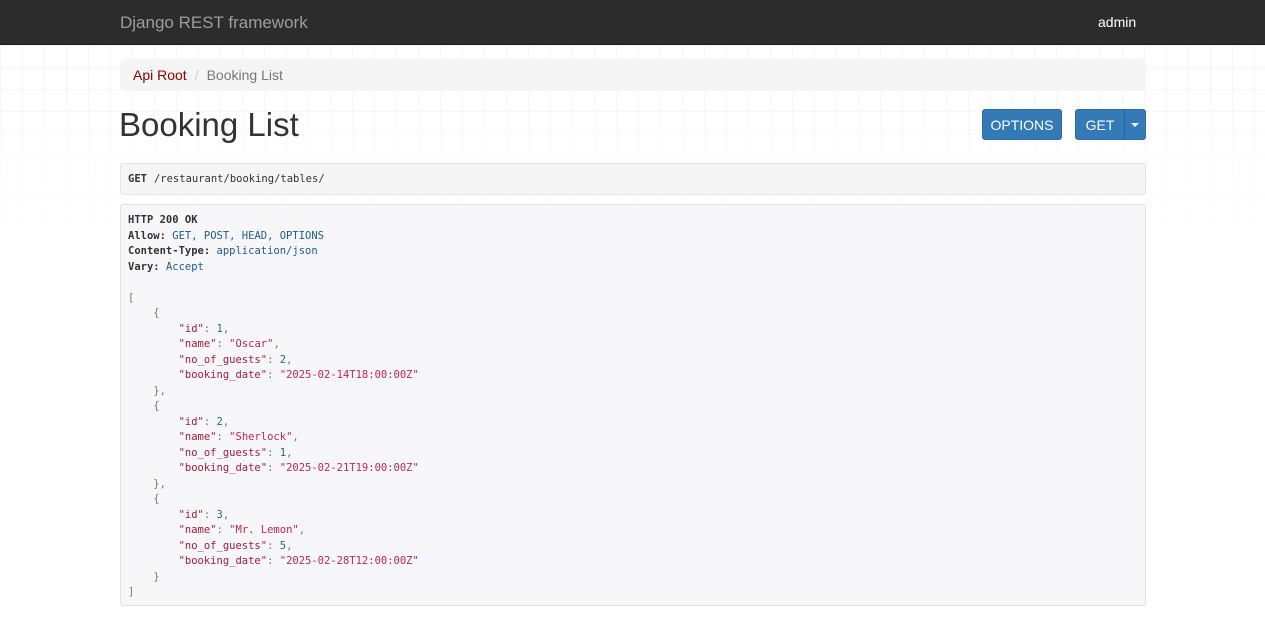 This screenshot has height=628, width=1265. I want to click on get-format-dropdown-button, so click(1135, 124).